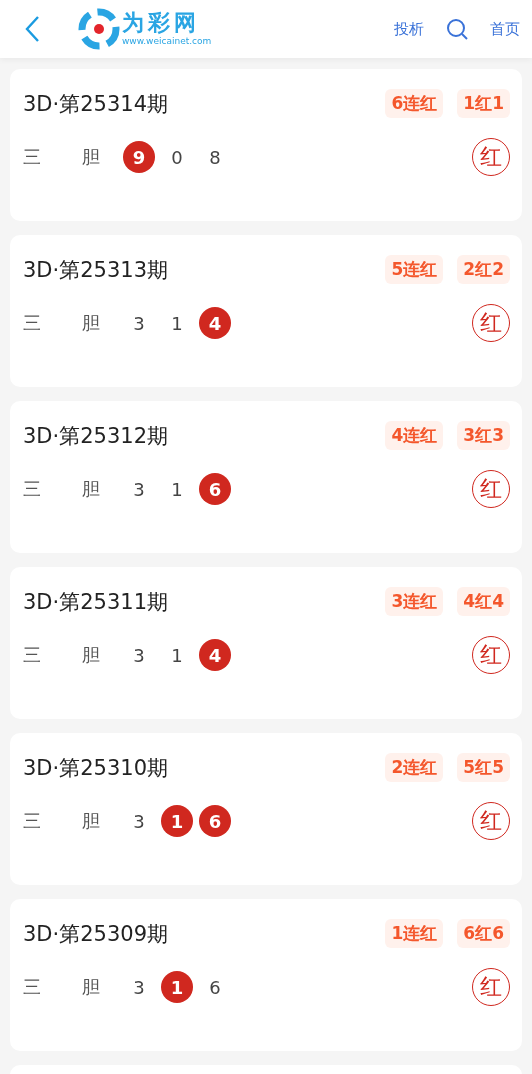 This screenshot has height=1074, width=532. Describe the element at coordinates (505, 29) in the screenshot. I see `home-link: 首页` at that location.